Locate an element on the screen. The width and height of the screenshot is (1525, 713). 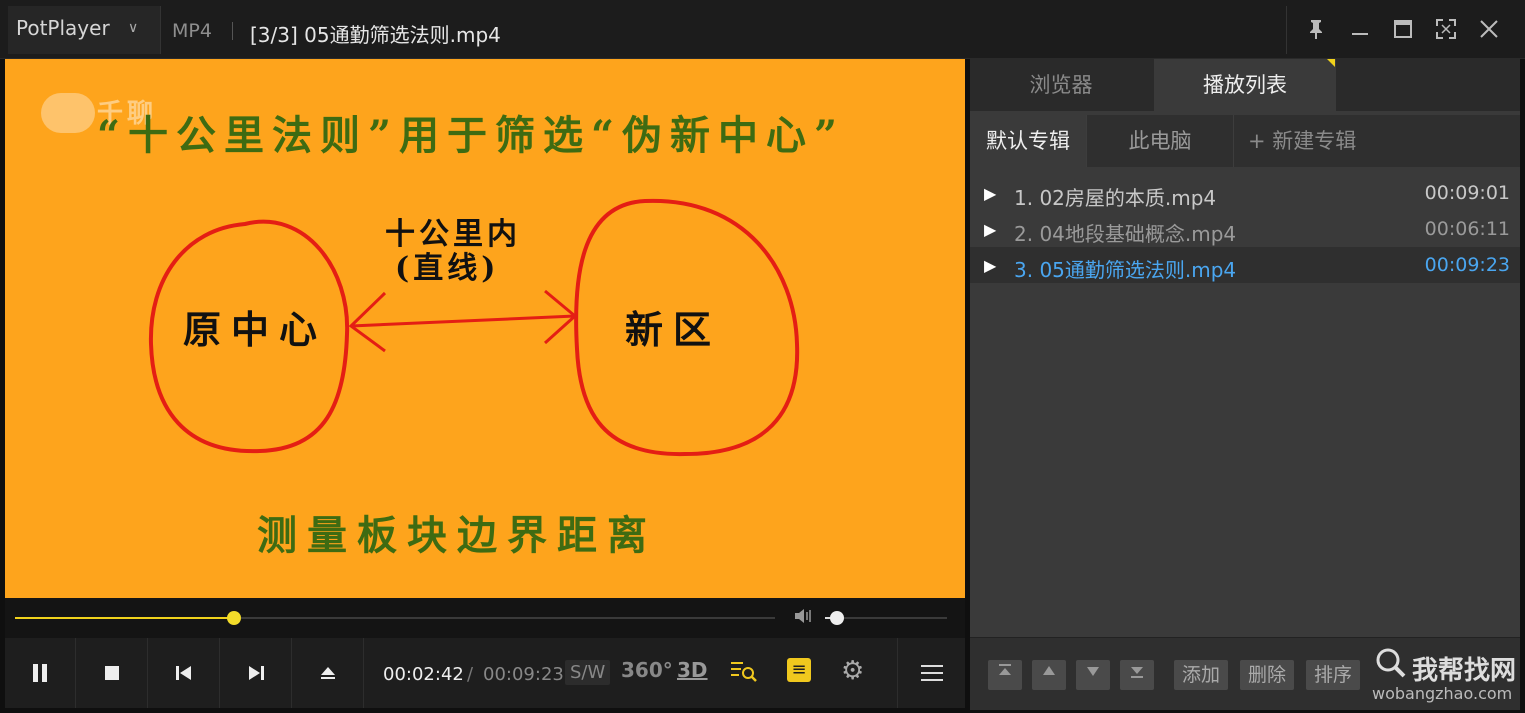
playlist-item: ▶ 1. 02房屋的本质.mp4 00:09:01 is located at coordinates (1245, 193).